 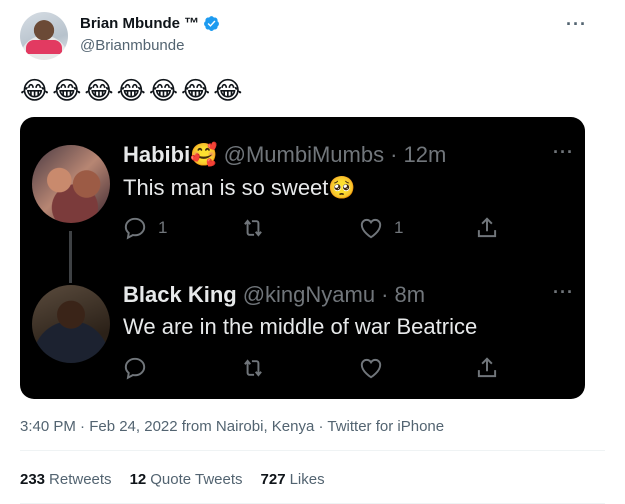 I want to click on verified-badge-icon, so click(x=212, y=23).